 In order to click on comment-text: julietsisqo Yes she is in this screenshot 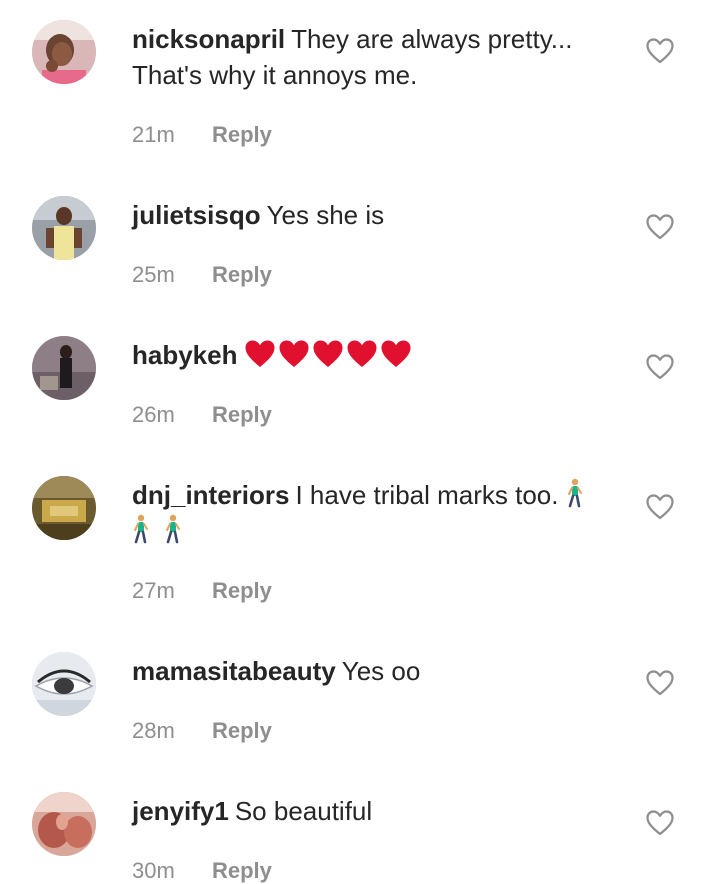, I will do `click(372, 215)`.